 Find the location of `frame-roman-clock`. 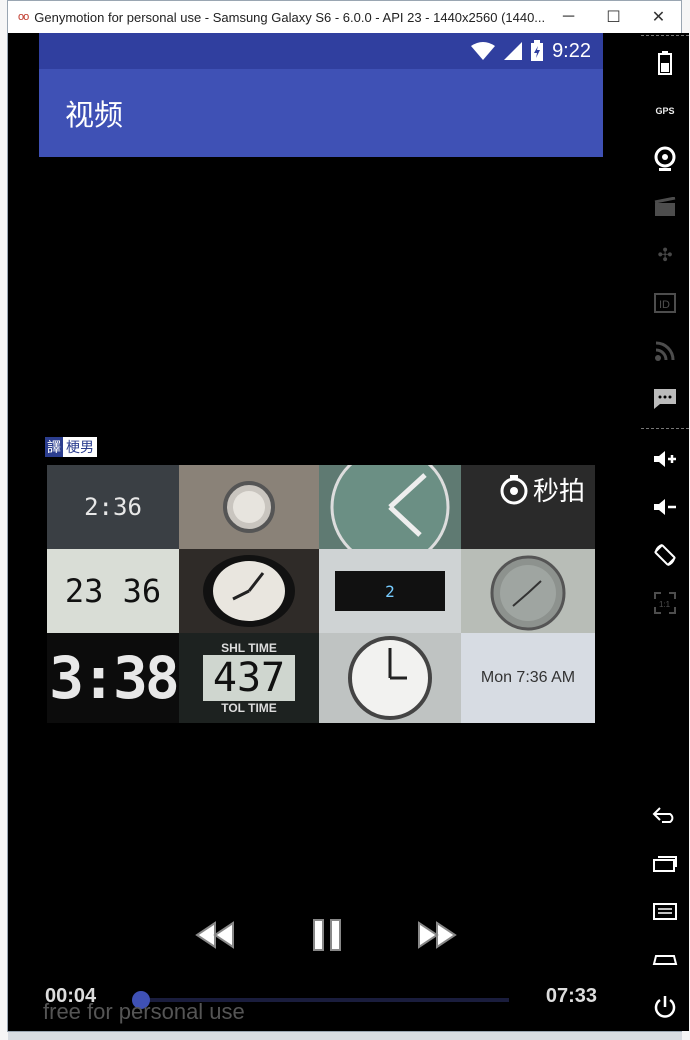

frame-roman-clock is located at coordinates (390, 507).